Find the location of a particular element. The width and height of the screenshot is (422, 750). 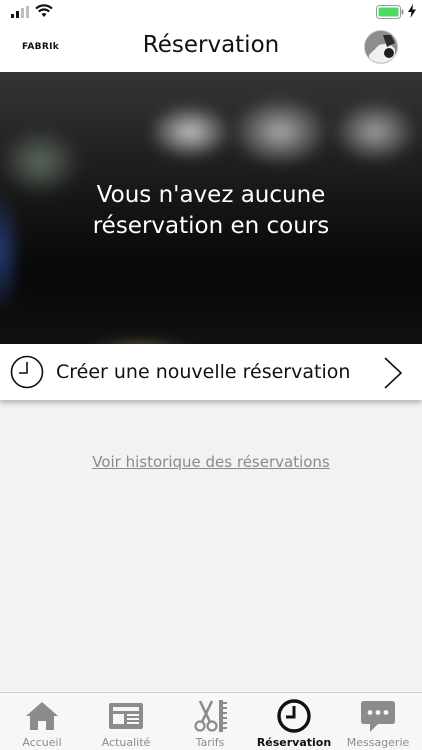

create-reservation-label: Créer une nouvelle réservation is located at coordinates (203, 372).